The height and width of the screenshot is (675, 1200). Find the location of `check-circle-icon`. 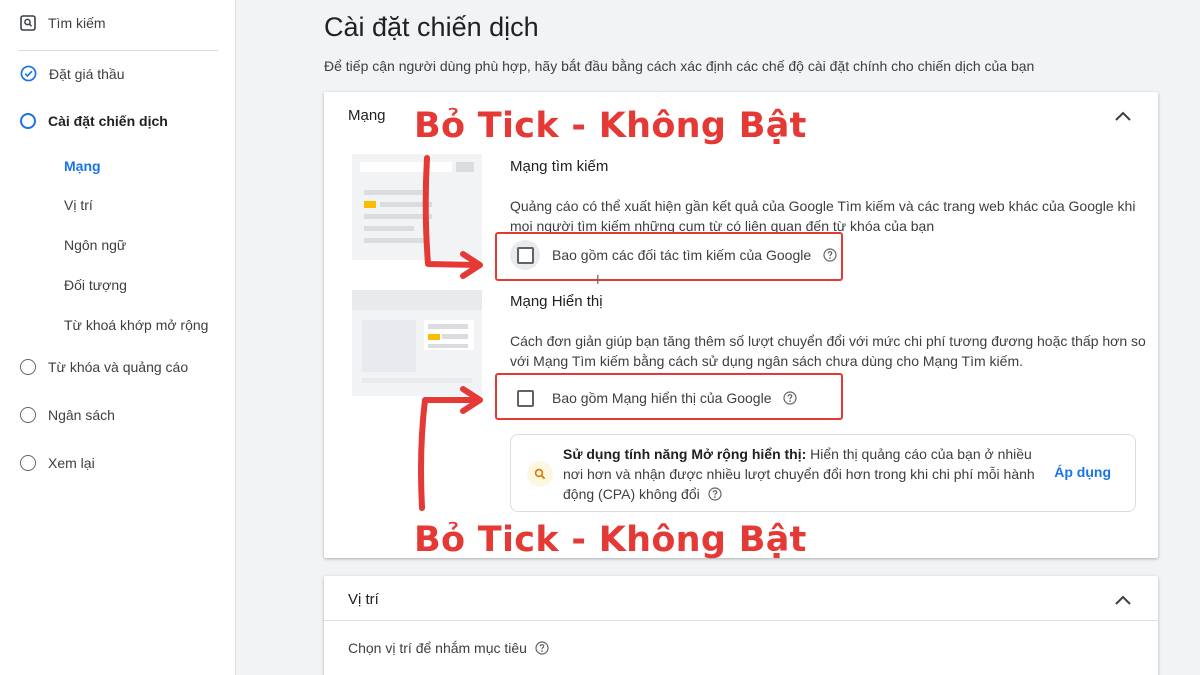

check-circle-icon is located at coordinates (28, 73).